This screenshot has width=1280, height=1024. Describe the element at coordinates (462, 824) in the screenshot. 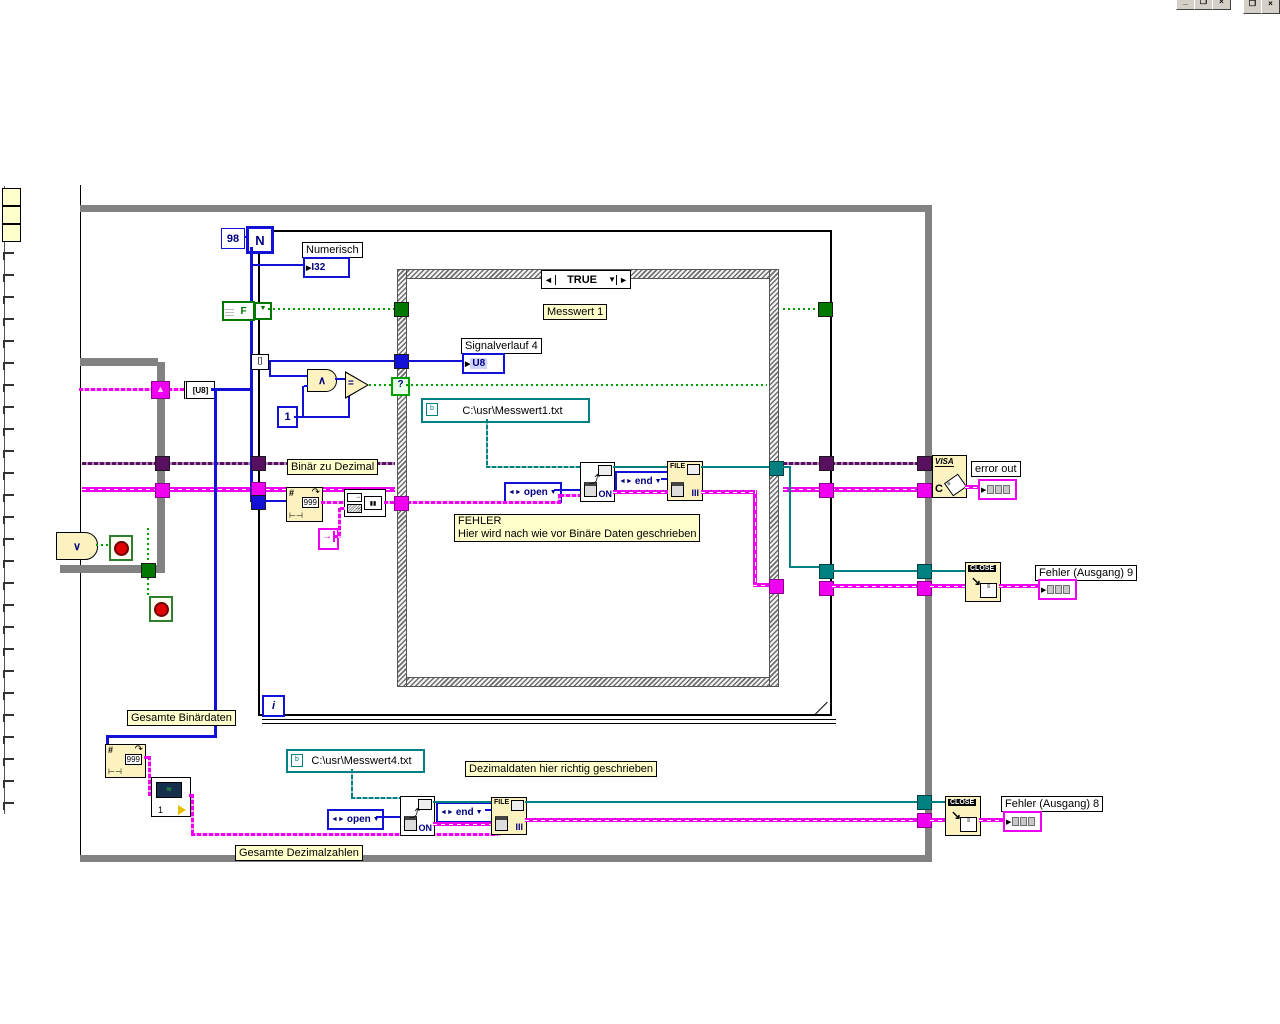

I see `wire-error2-a` at that location.